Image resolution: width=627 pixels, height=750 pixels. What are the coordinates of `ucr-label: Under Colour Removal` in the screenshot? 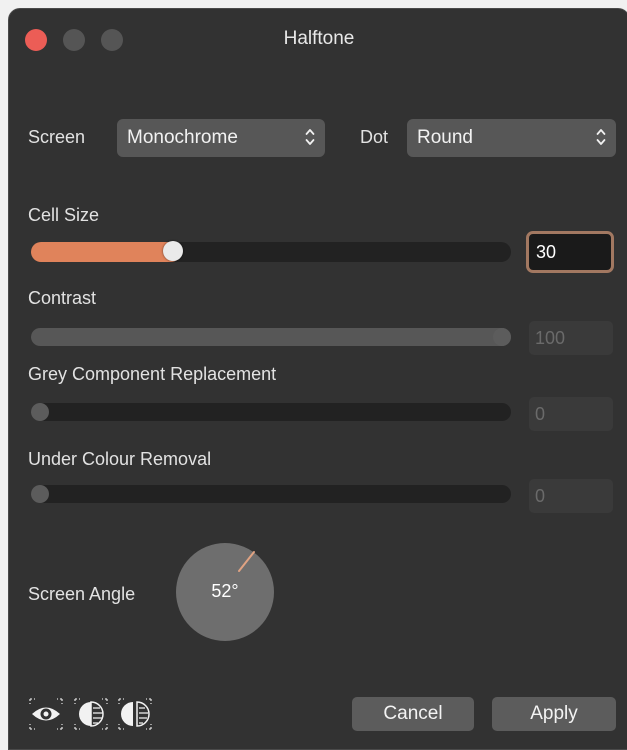 It's located at (120, 459).